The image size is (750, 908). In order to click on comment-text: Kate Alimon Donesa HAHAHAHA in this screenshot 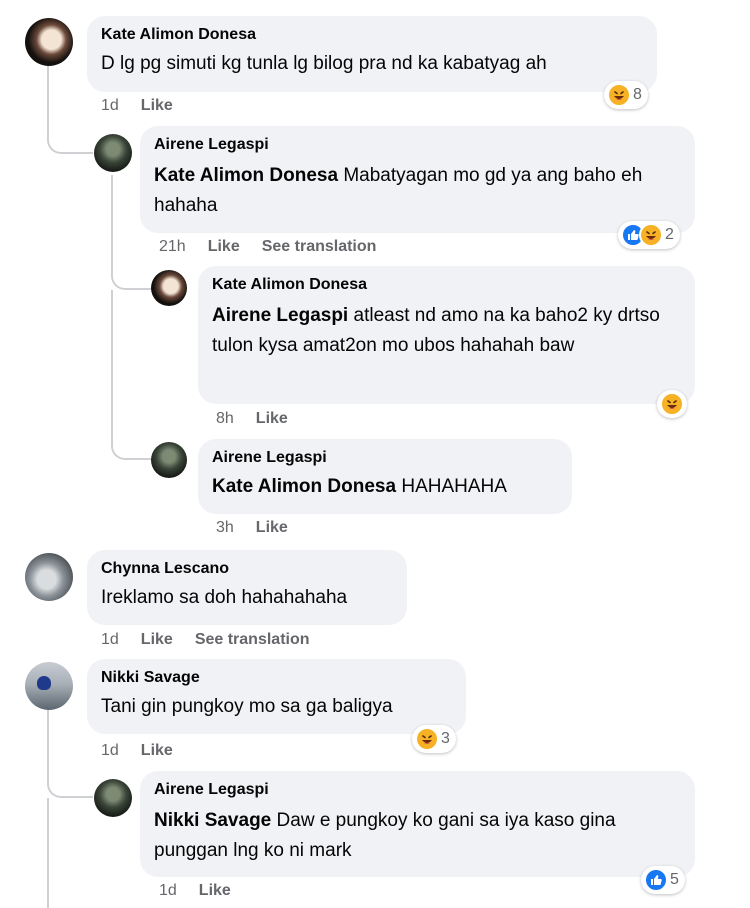, I will do `click(385, 487)`.